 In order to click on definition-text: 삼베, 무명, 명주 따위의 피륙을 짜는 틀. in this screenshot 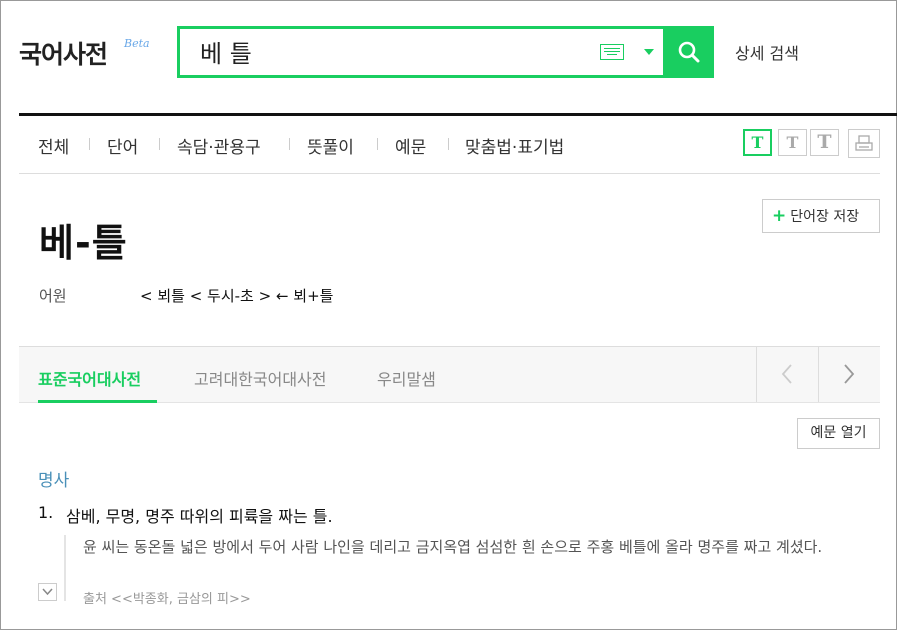, I will do `click(199, 516)`.